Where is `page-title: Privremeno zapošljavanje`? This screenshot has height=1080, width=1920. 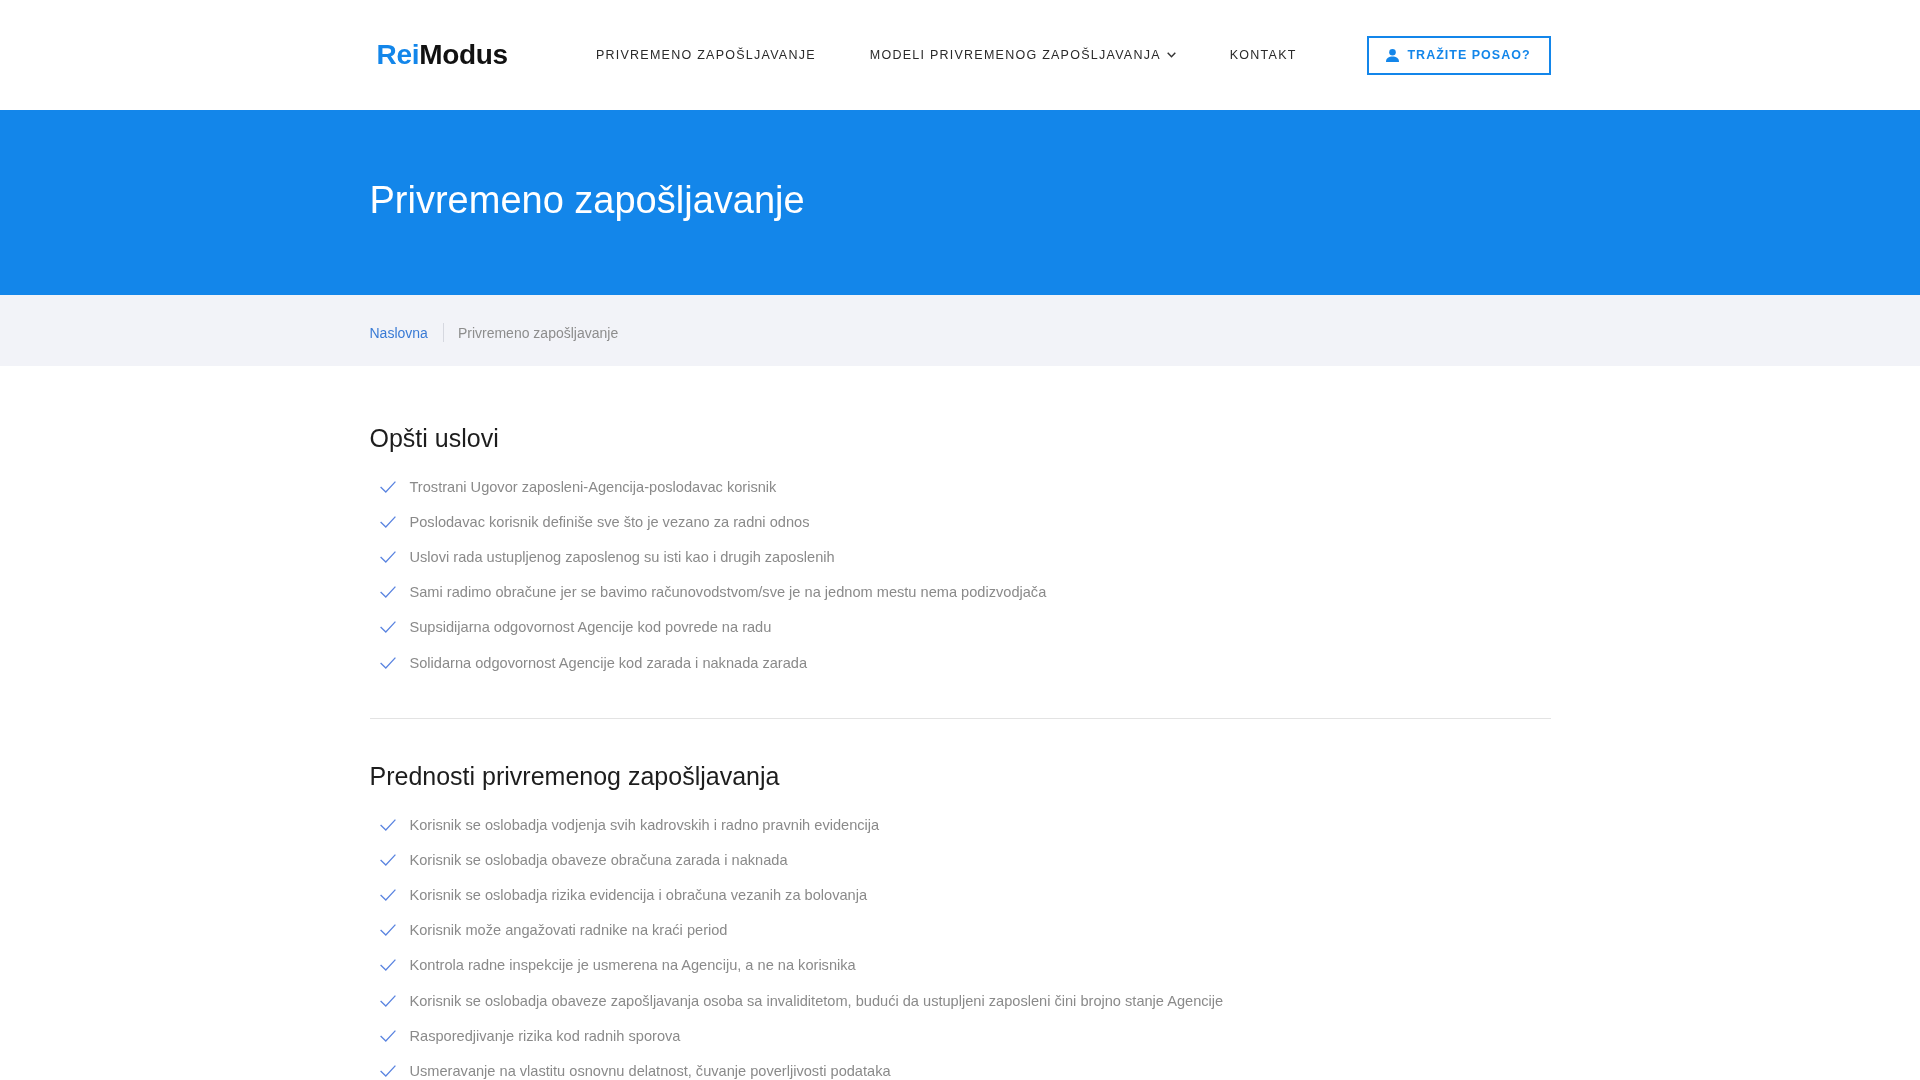
page-title: Privremeno zapošljavanje is located at coordinates (587, 200).